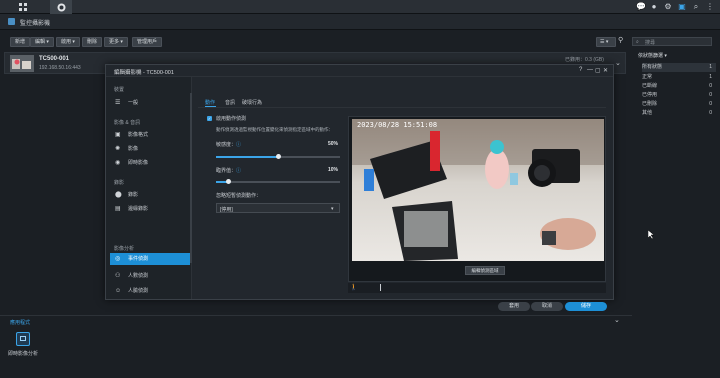 The height and width of the screenshot is (378, 720). I want to click on threshold-slider-knob, so click(228, 181).